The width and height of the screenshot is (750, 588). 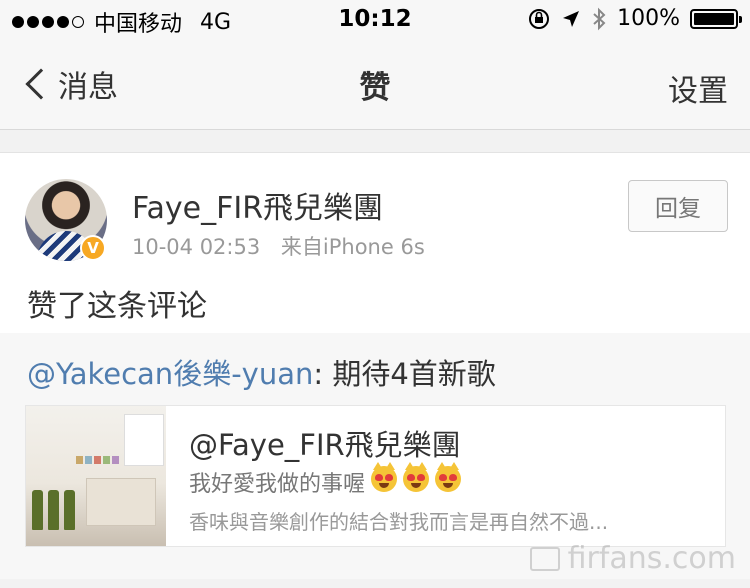 What do you see at coordinates (648, 18) in the screenshot?
I see `battery-percent: 100%` at bounding box center [648, 18].